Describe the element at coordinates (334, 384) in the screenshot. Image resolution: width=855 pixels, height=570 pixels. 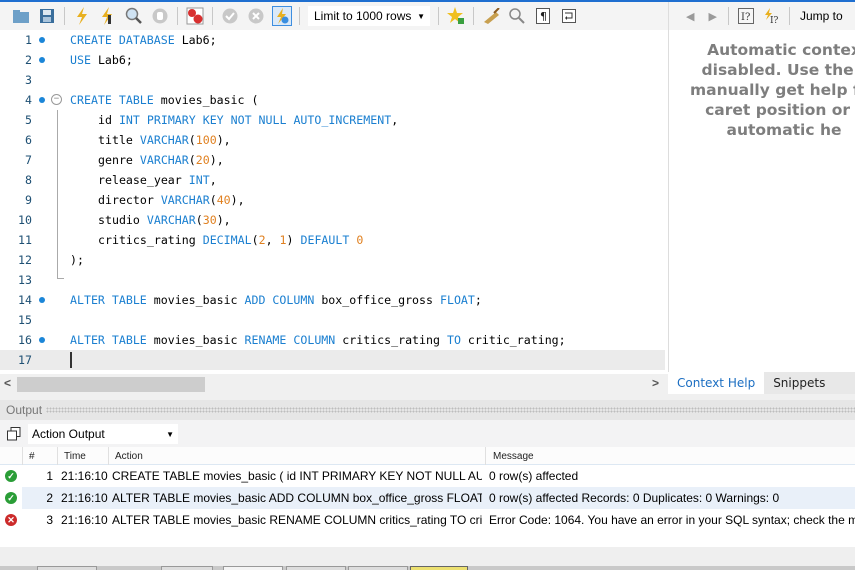
I see `editor-horizontal-scrollbar: < >` at that location.